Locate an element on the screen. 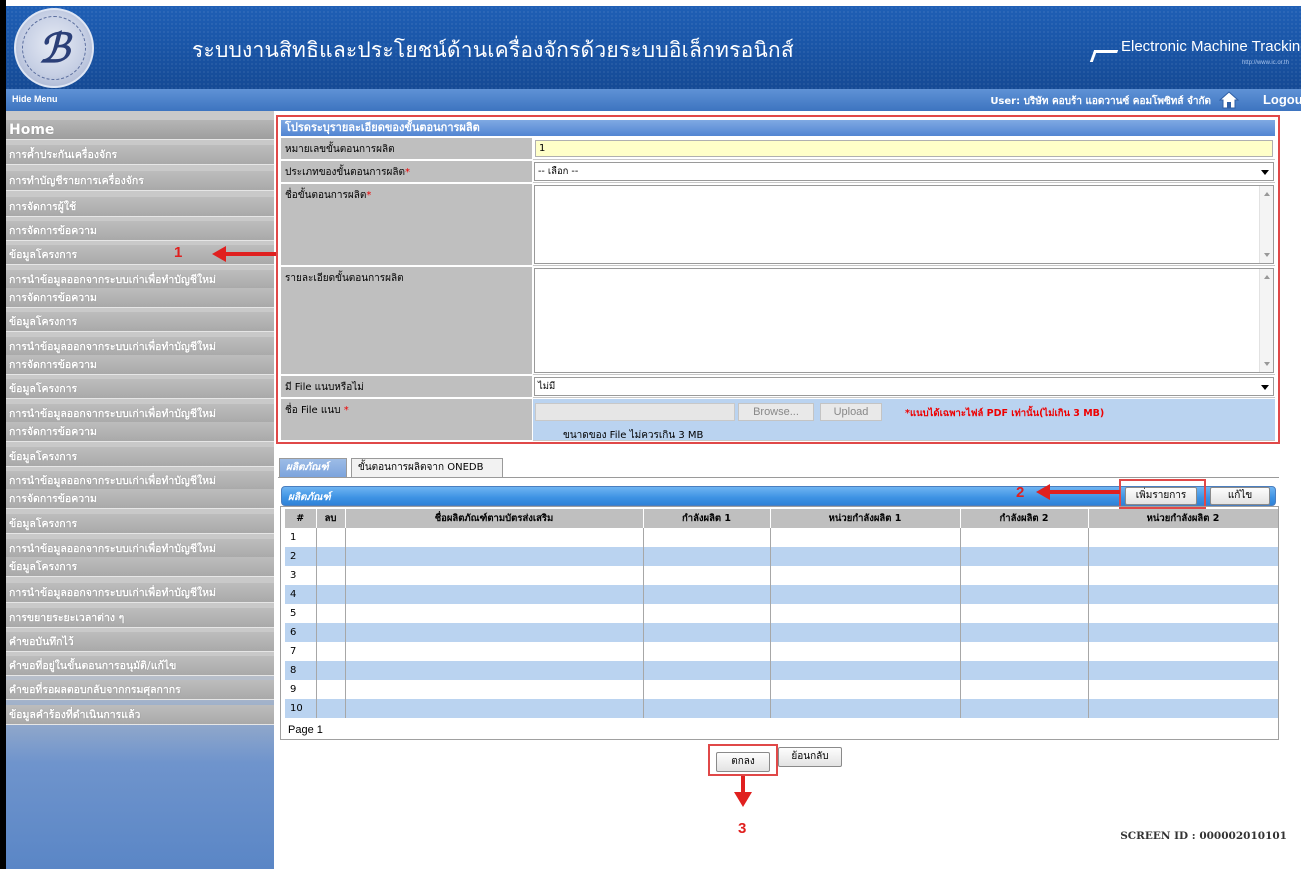 The width and height of the screenshot is (1301, 869). step-no-input: 1 is located at coordinates (904, 148).